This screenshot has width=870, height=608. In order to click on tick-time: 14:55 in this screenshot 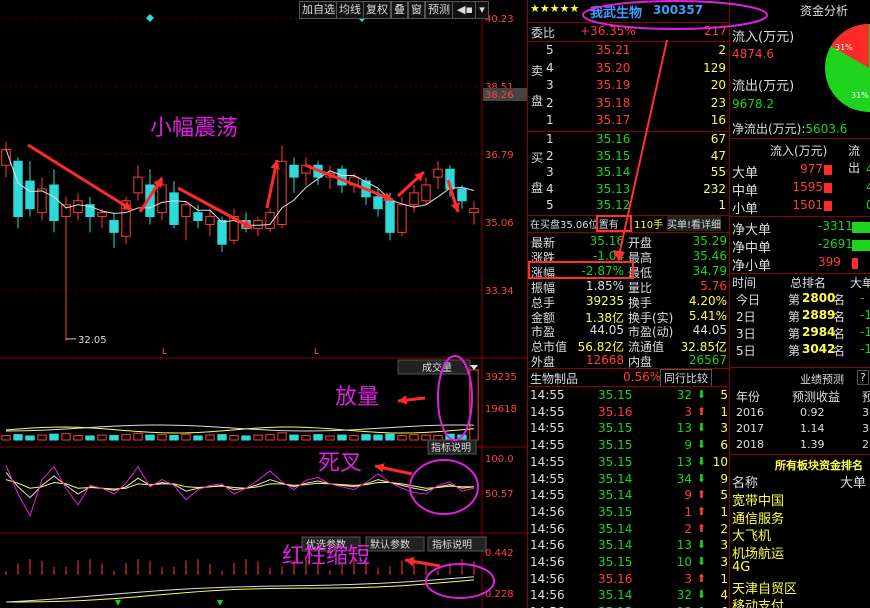, I will do `click(547, 445)`.